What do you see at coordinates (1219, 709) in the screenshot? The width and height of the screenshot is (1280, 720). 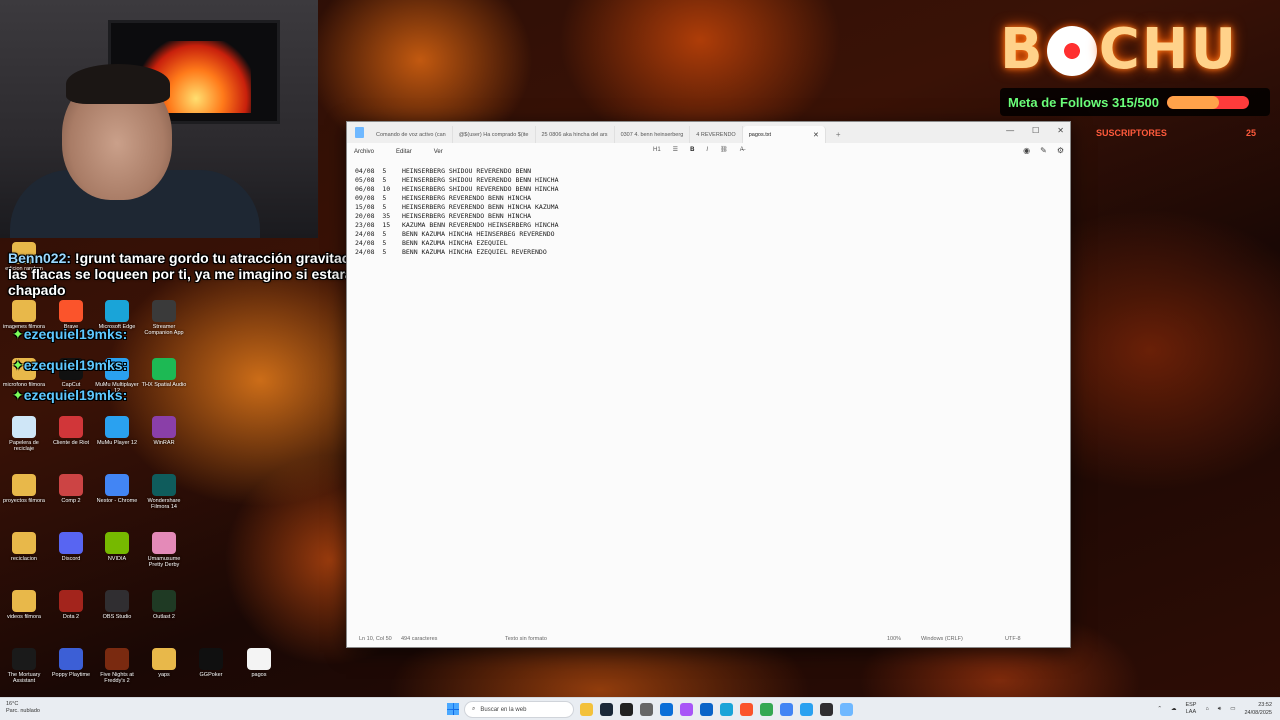 I see `volume-icon: 🔊︎` at bounding box center [1219, 709].